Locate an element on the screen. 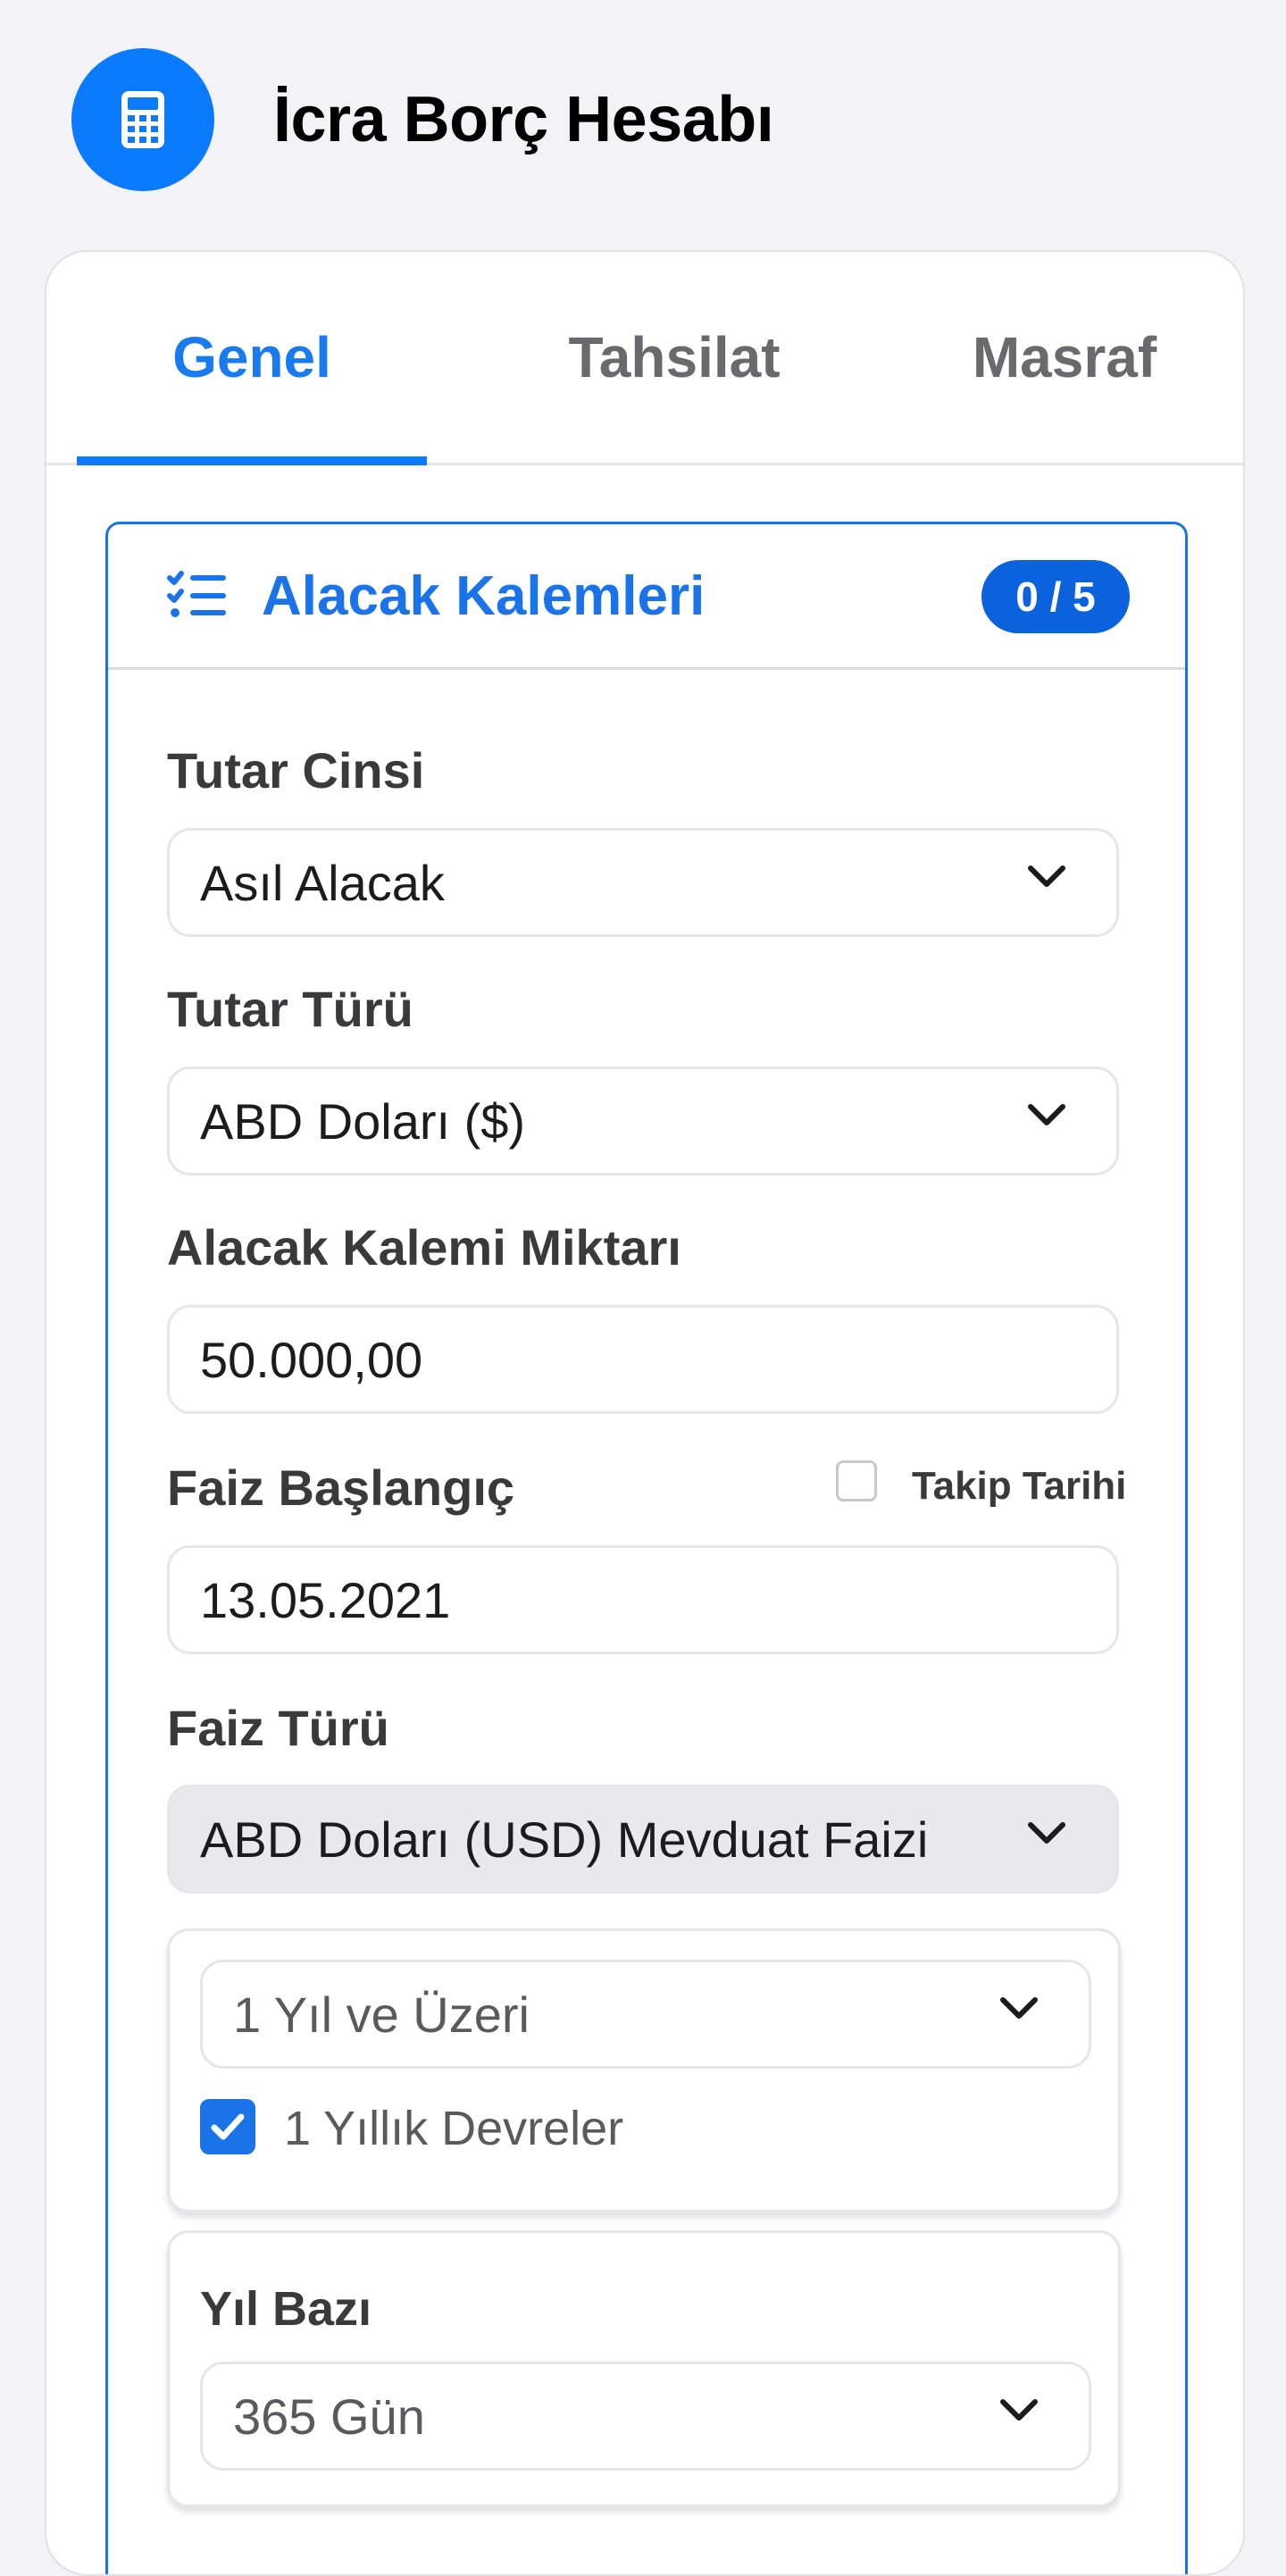  tutar-turu-value: ABD Doları ($) is located at coordinates (363, 1121).